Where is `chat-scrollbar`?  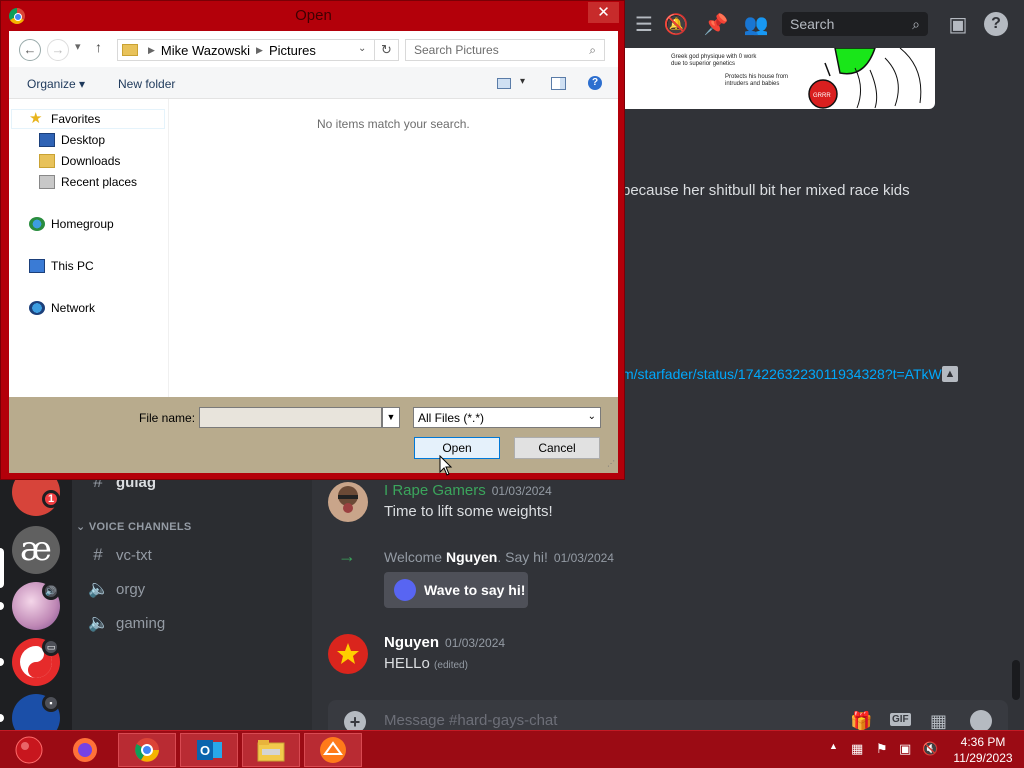 chat-scrollbar is located at coordinates (1016, 680).